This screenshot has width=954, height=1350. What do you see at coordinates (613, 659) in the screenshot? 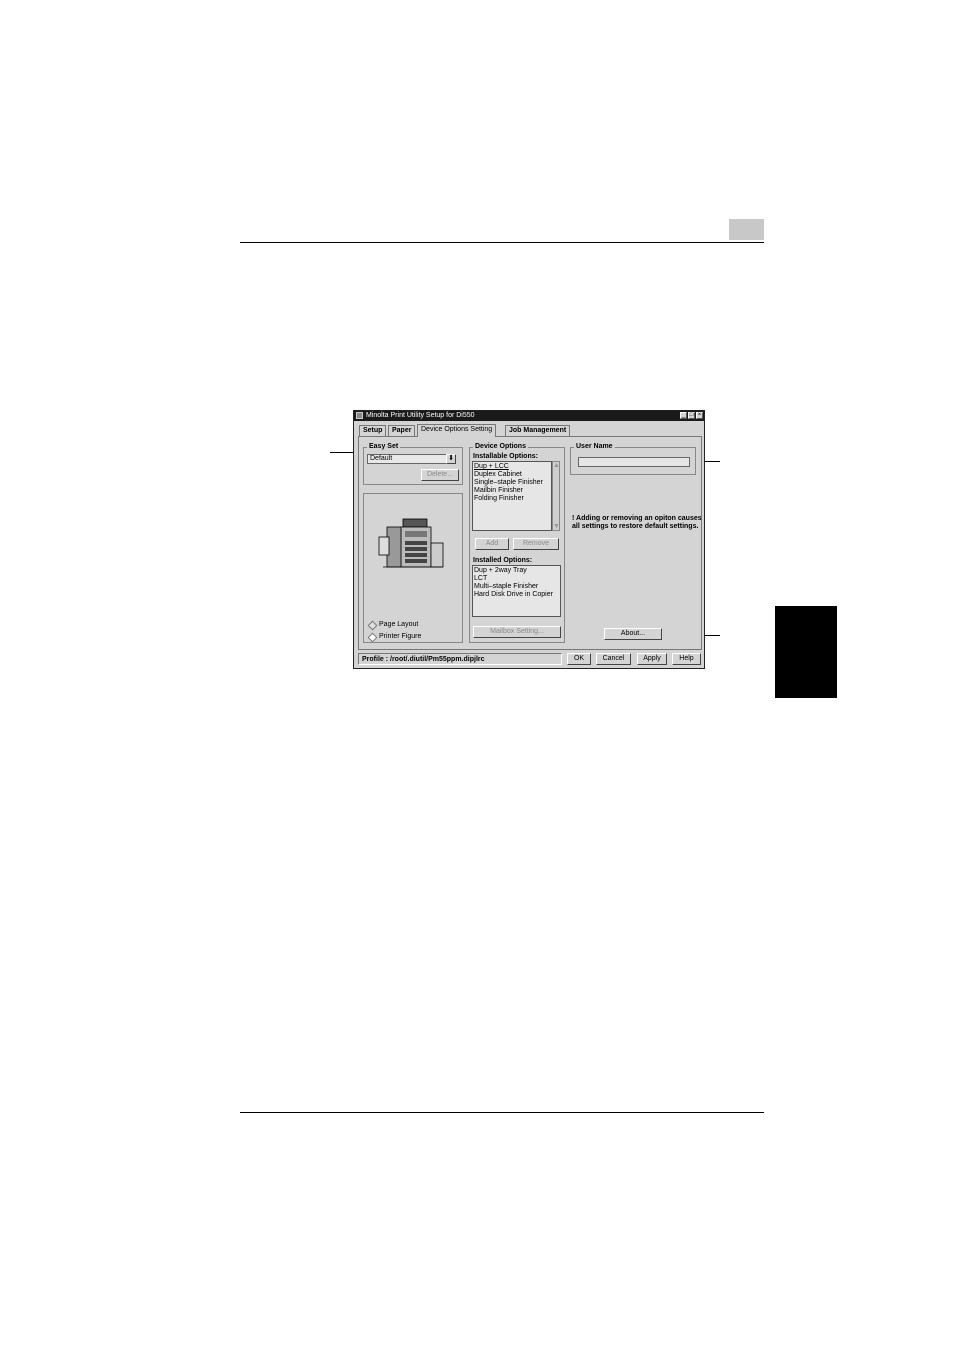
I see `cancel-button: Cancel` at bounding box center [613, 659].